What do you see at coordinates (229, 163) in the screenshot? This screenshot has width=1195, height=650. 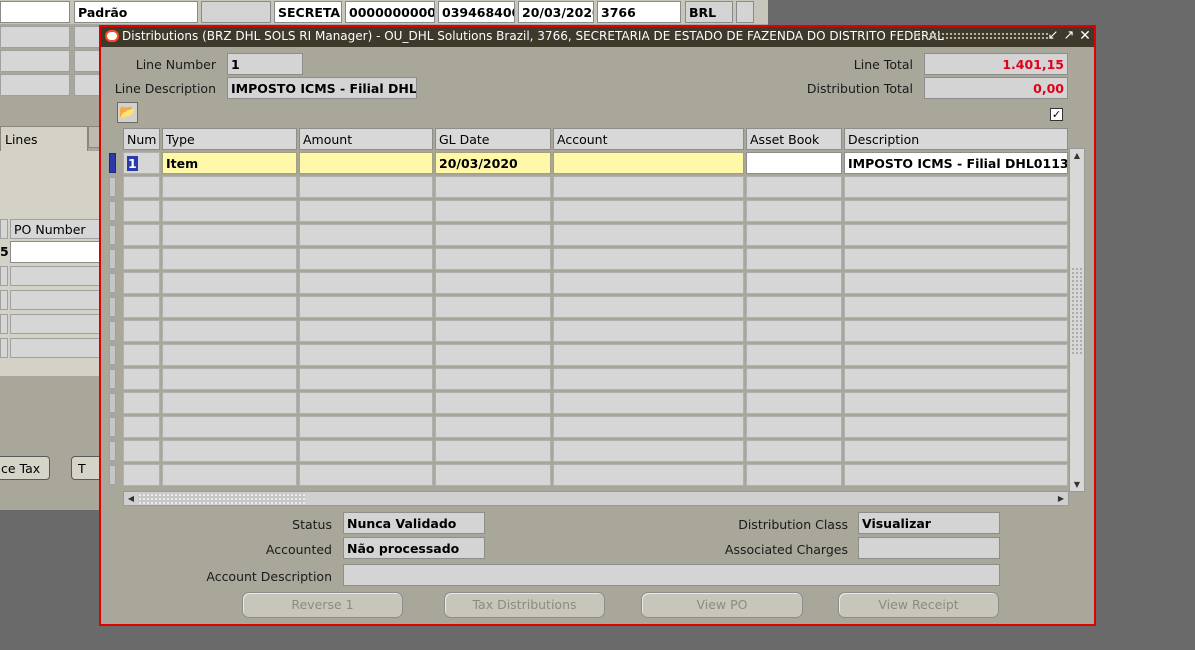 I see `table-cell-type: Item` at bounding box center [229, 163].